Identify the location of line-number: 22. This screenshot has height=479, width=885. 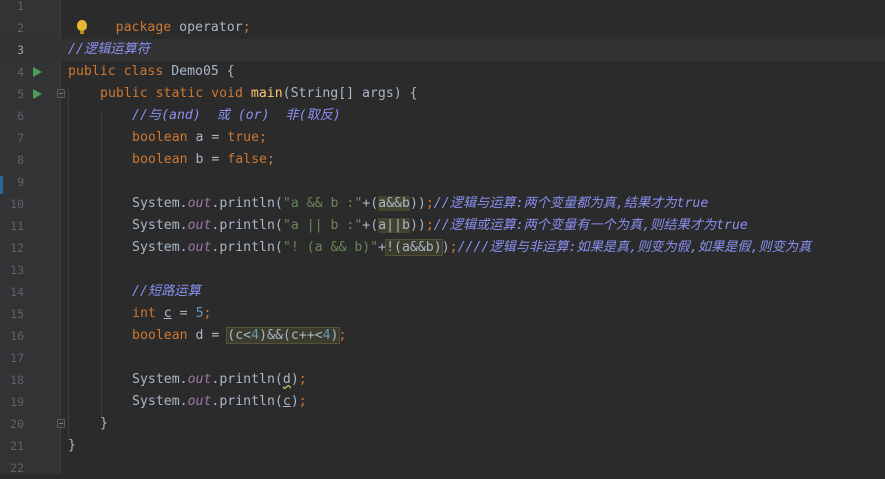
(17, 468).